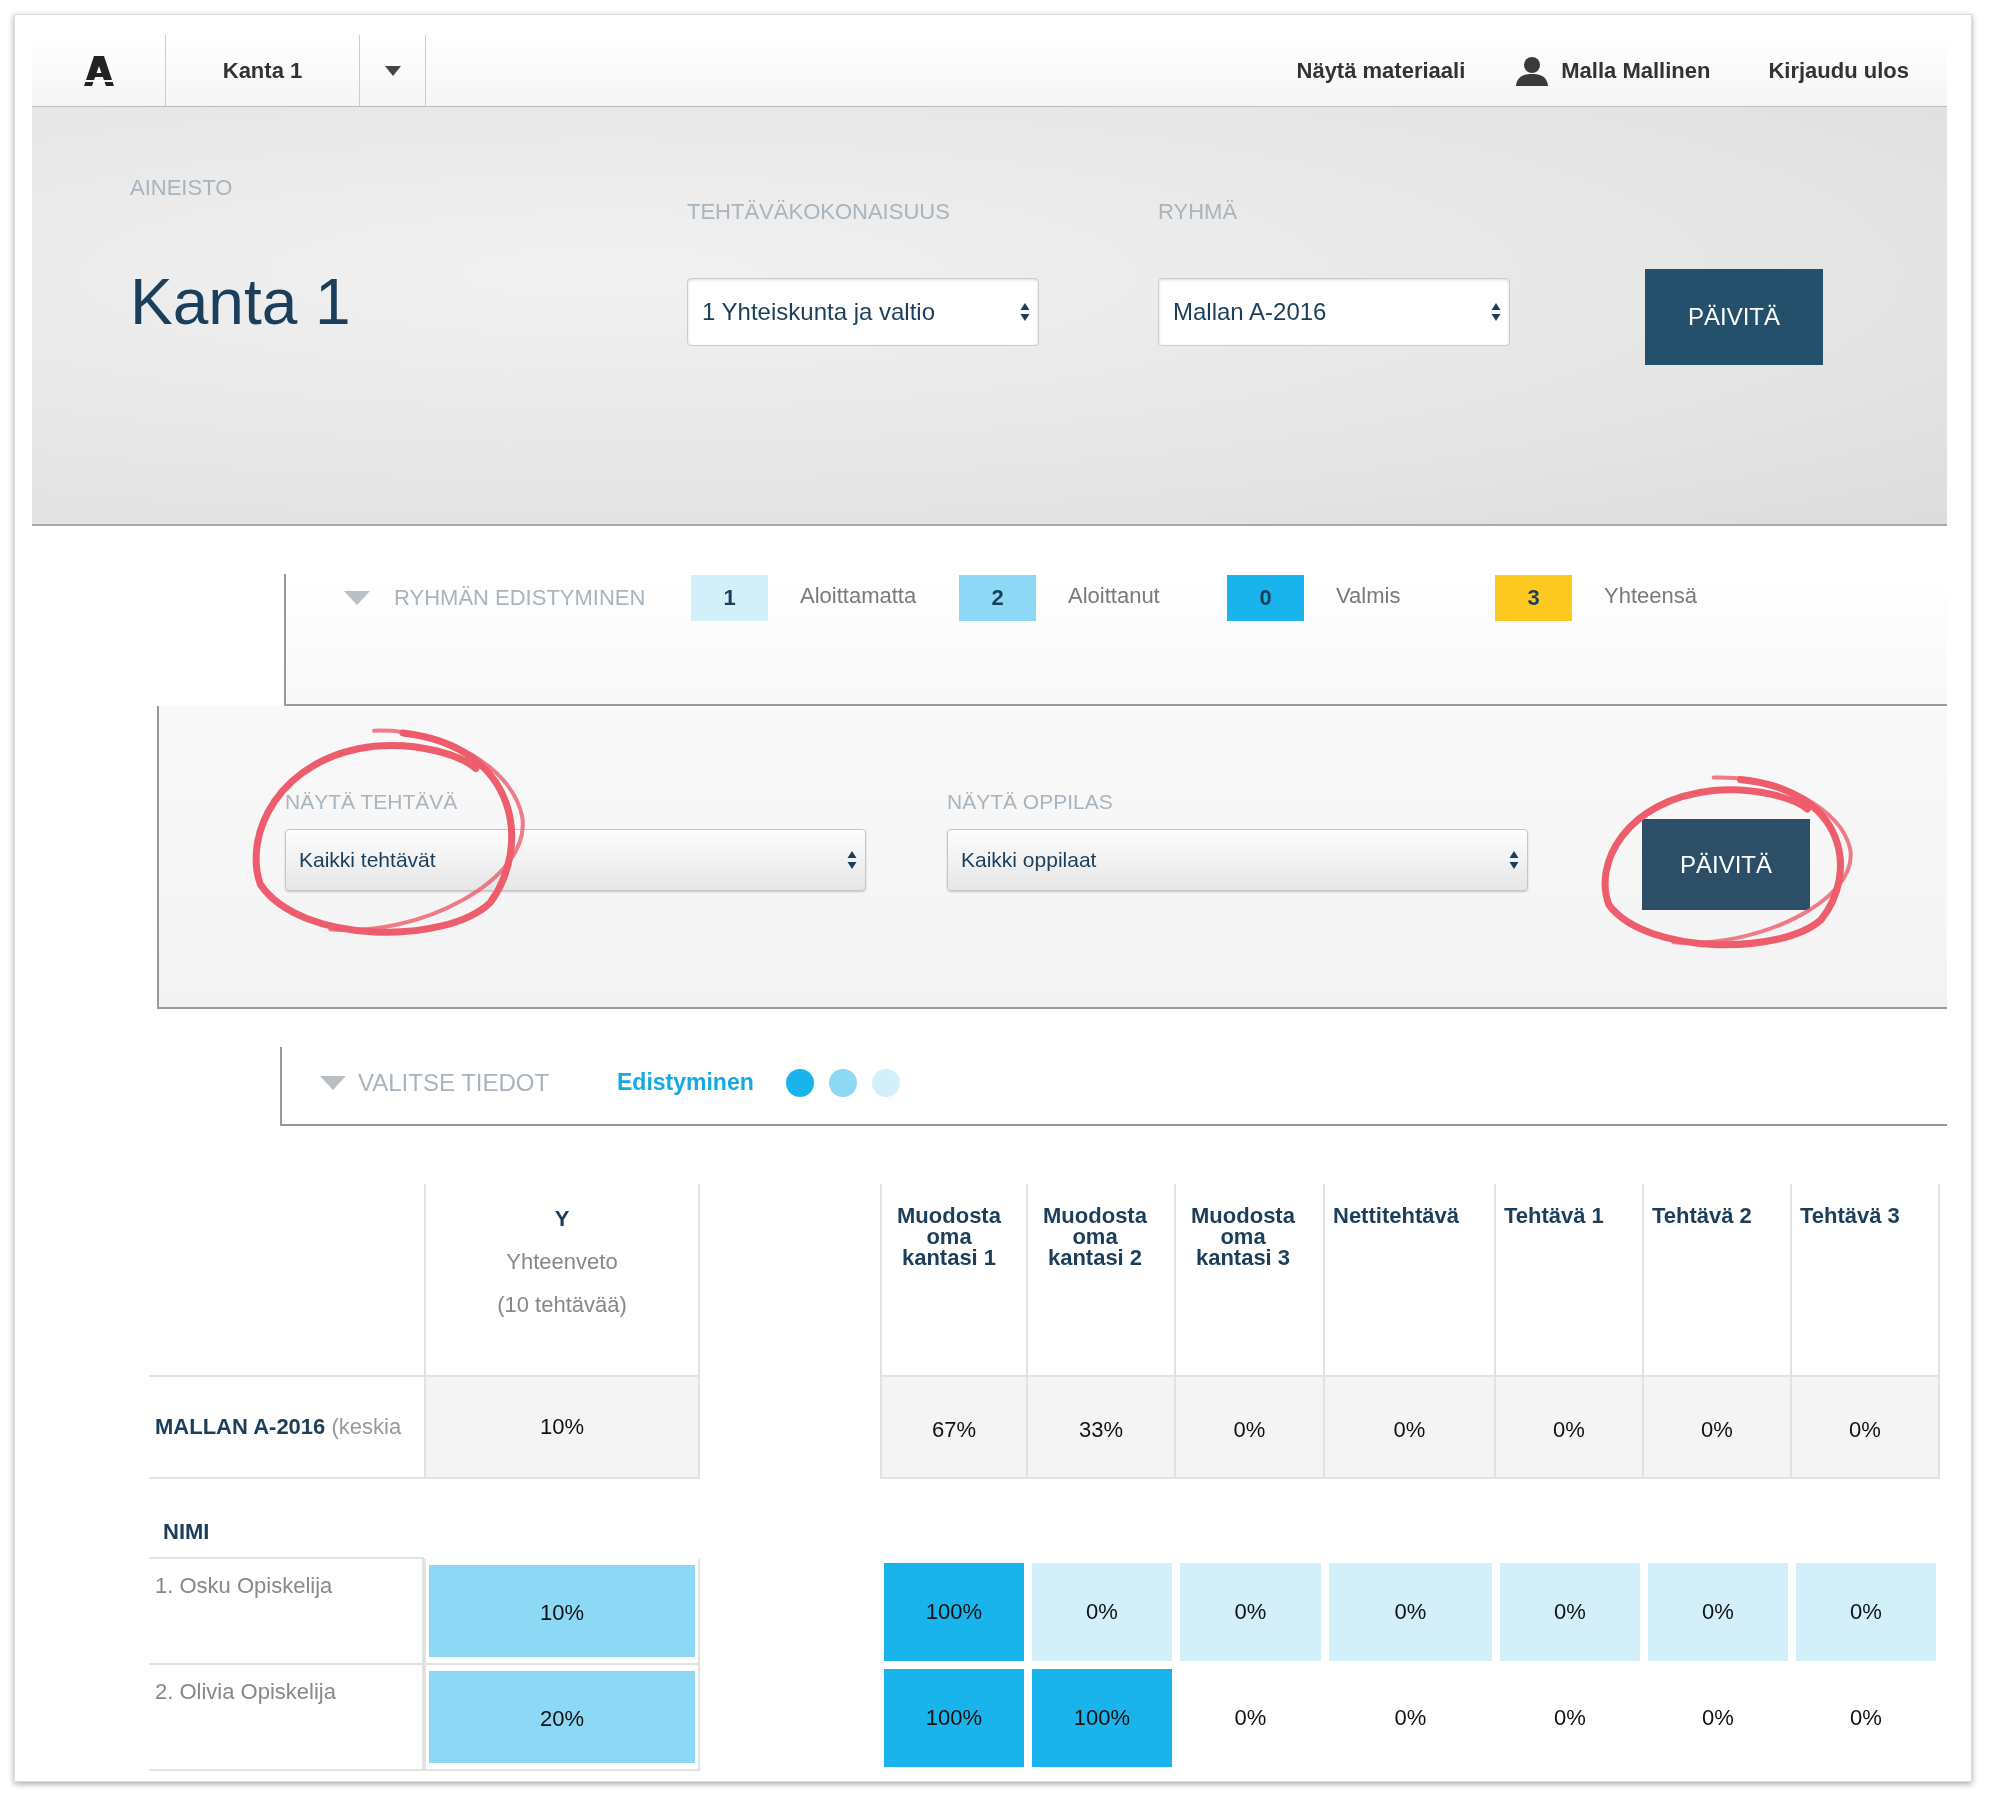 The height and width of the screenshot is (1807, 2000). Describe the element at coordinates (949, 1237) in the screenshot. I see `column-header: Muodosta oma kantasi 1` at that location.